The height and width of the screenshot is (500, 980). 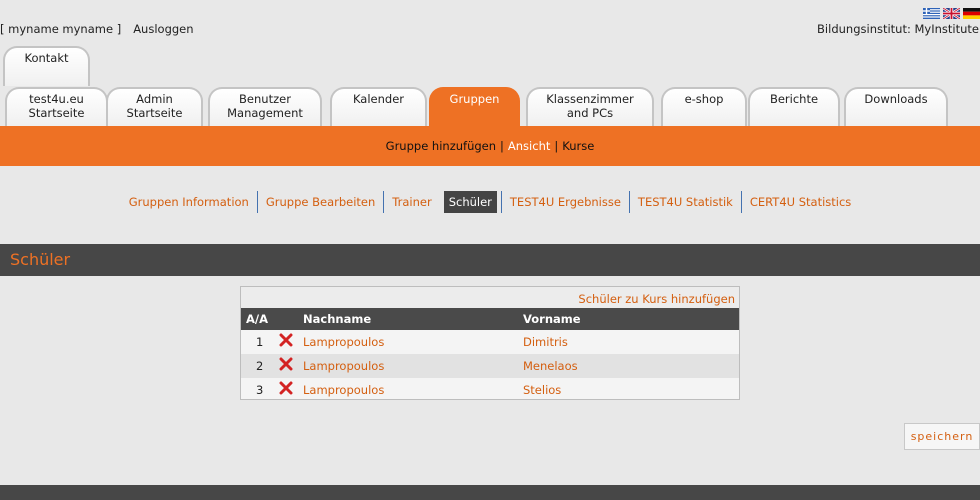 What do you see at coordinates (154, 99) in the screenshot?
I see `tab-label: Admin` at bounding box center [154, 99].